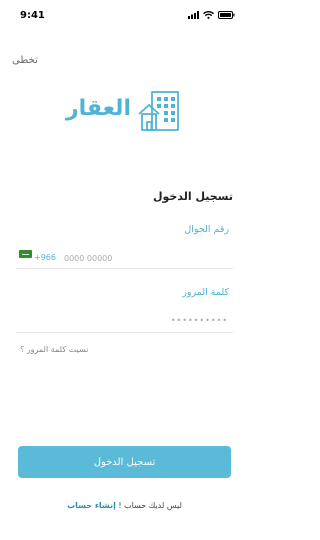  I want to click on saudi-flag-icon, so click(25, 254).